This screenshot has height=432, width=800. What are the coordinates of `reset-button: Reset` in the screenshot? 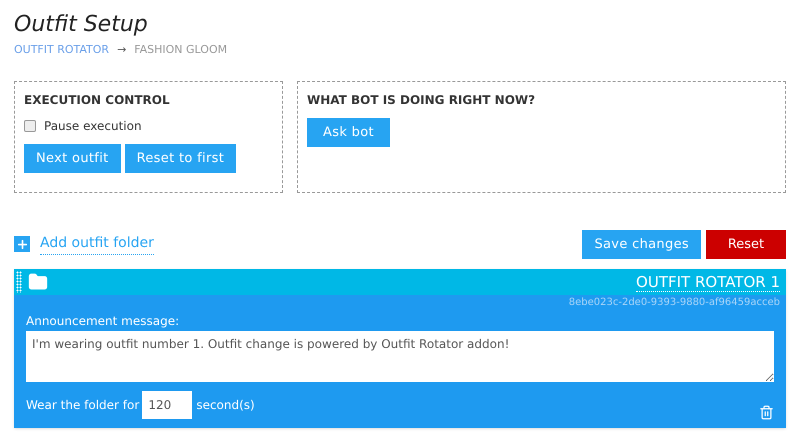 It's located at (746, 244).